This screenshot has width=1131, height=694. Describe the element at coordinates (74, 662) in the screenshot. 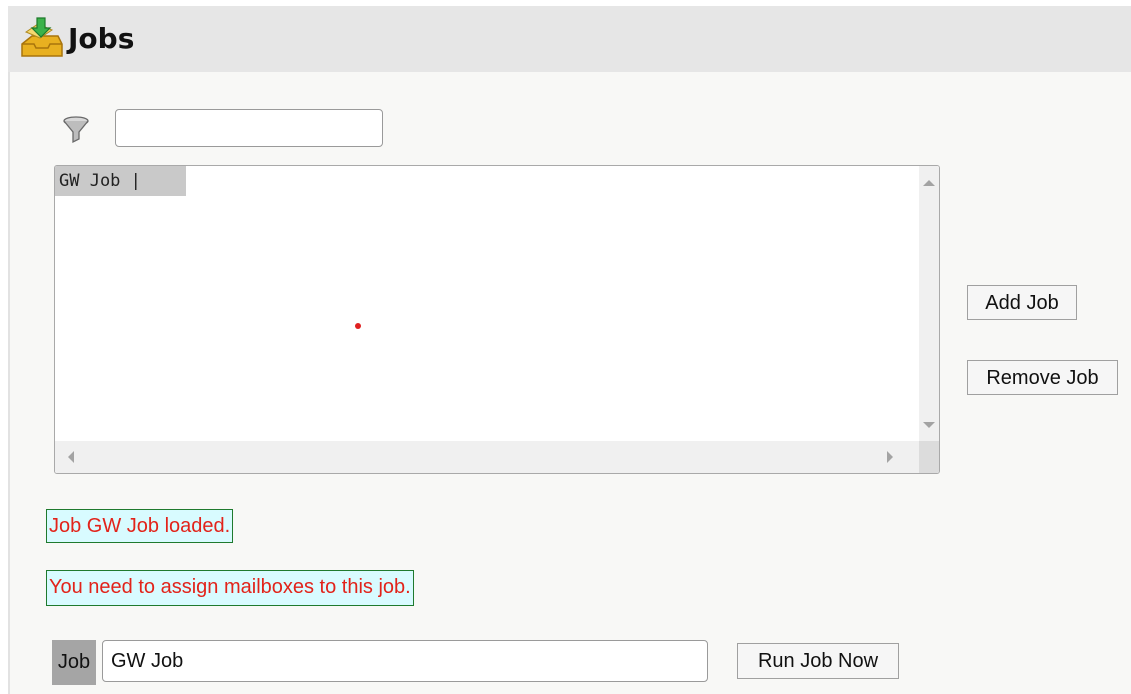

I see `job-field-label: Job` at that location.